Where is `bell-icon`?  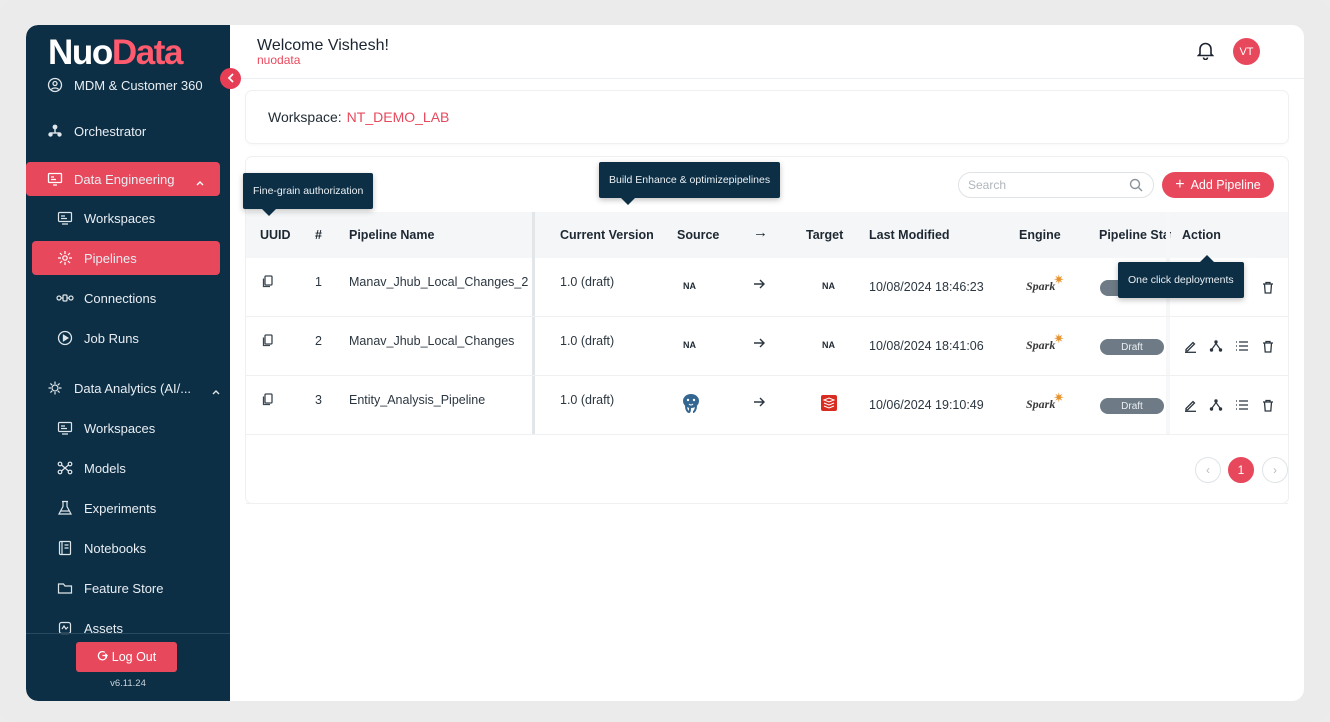
bell-icon is located at coordinates (1205, 53).